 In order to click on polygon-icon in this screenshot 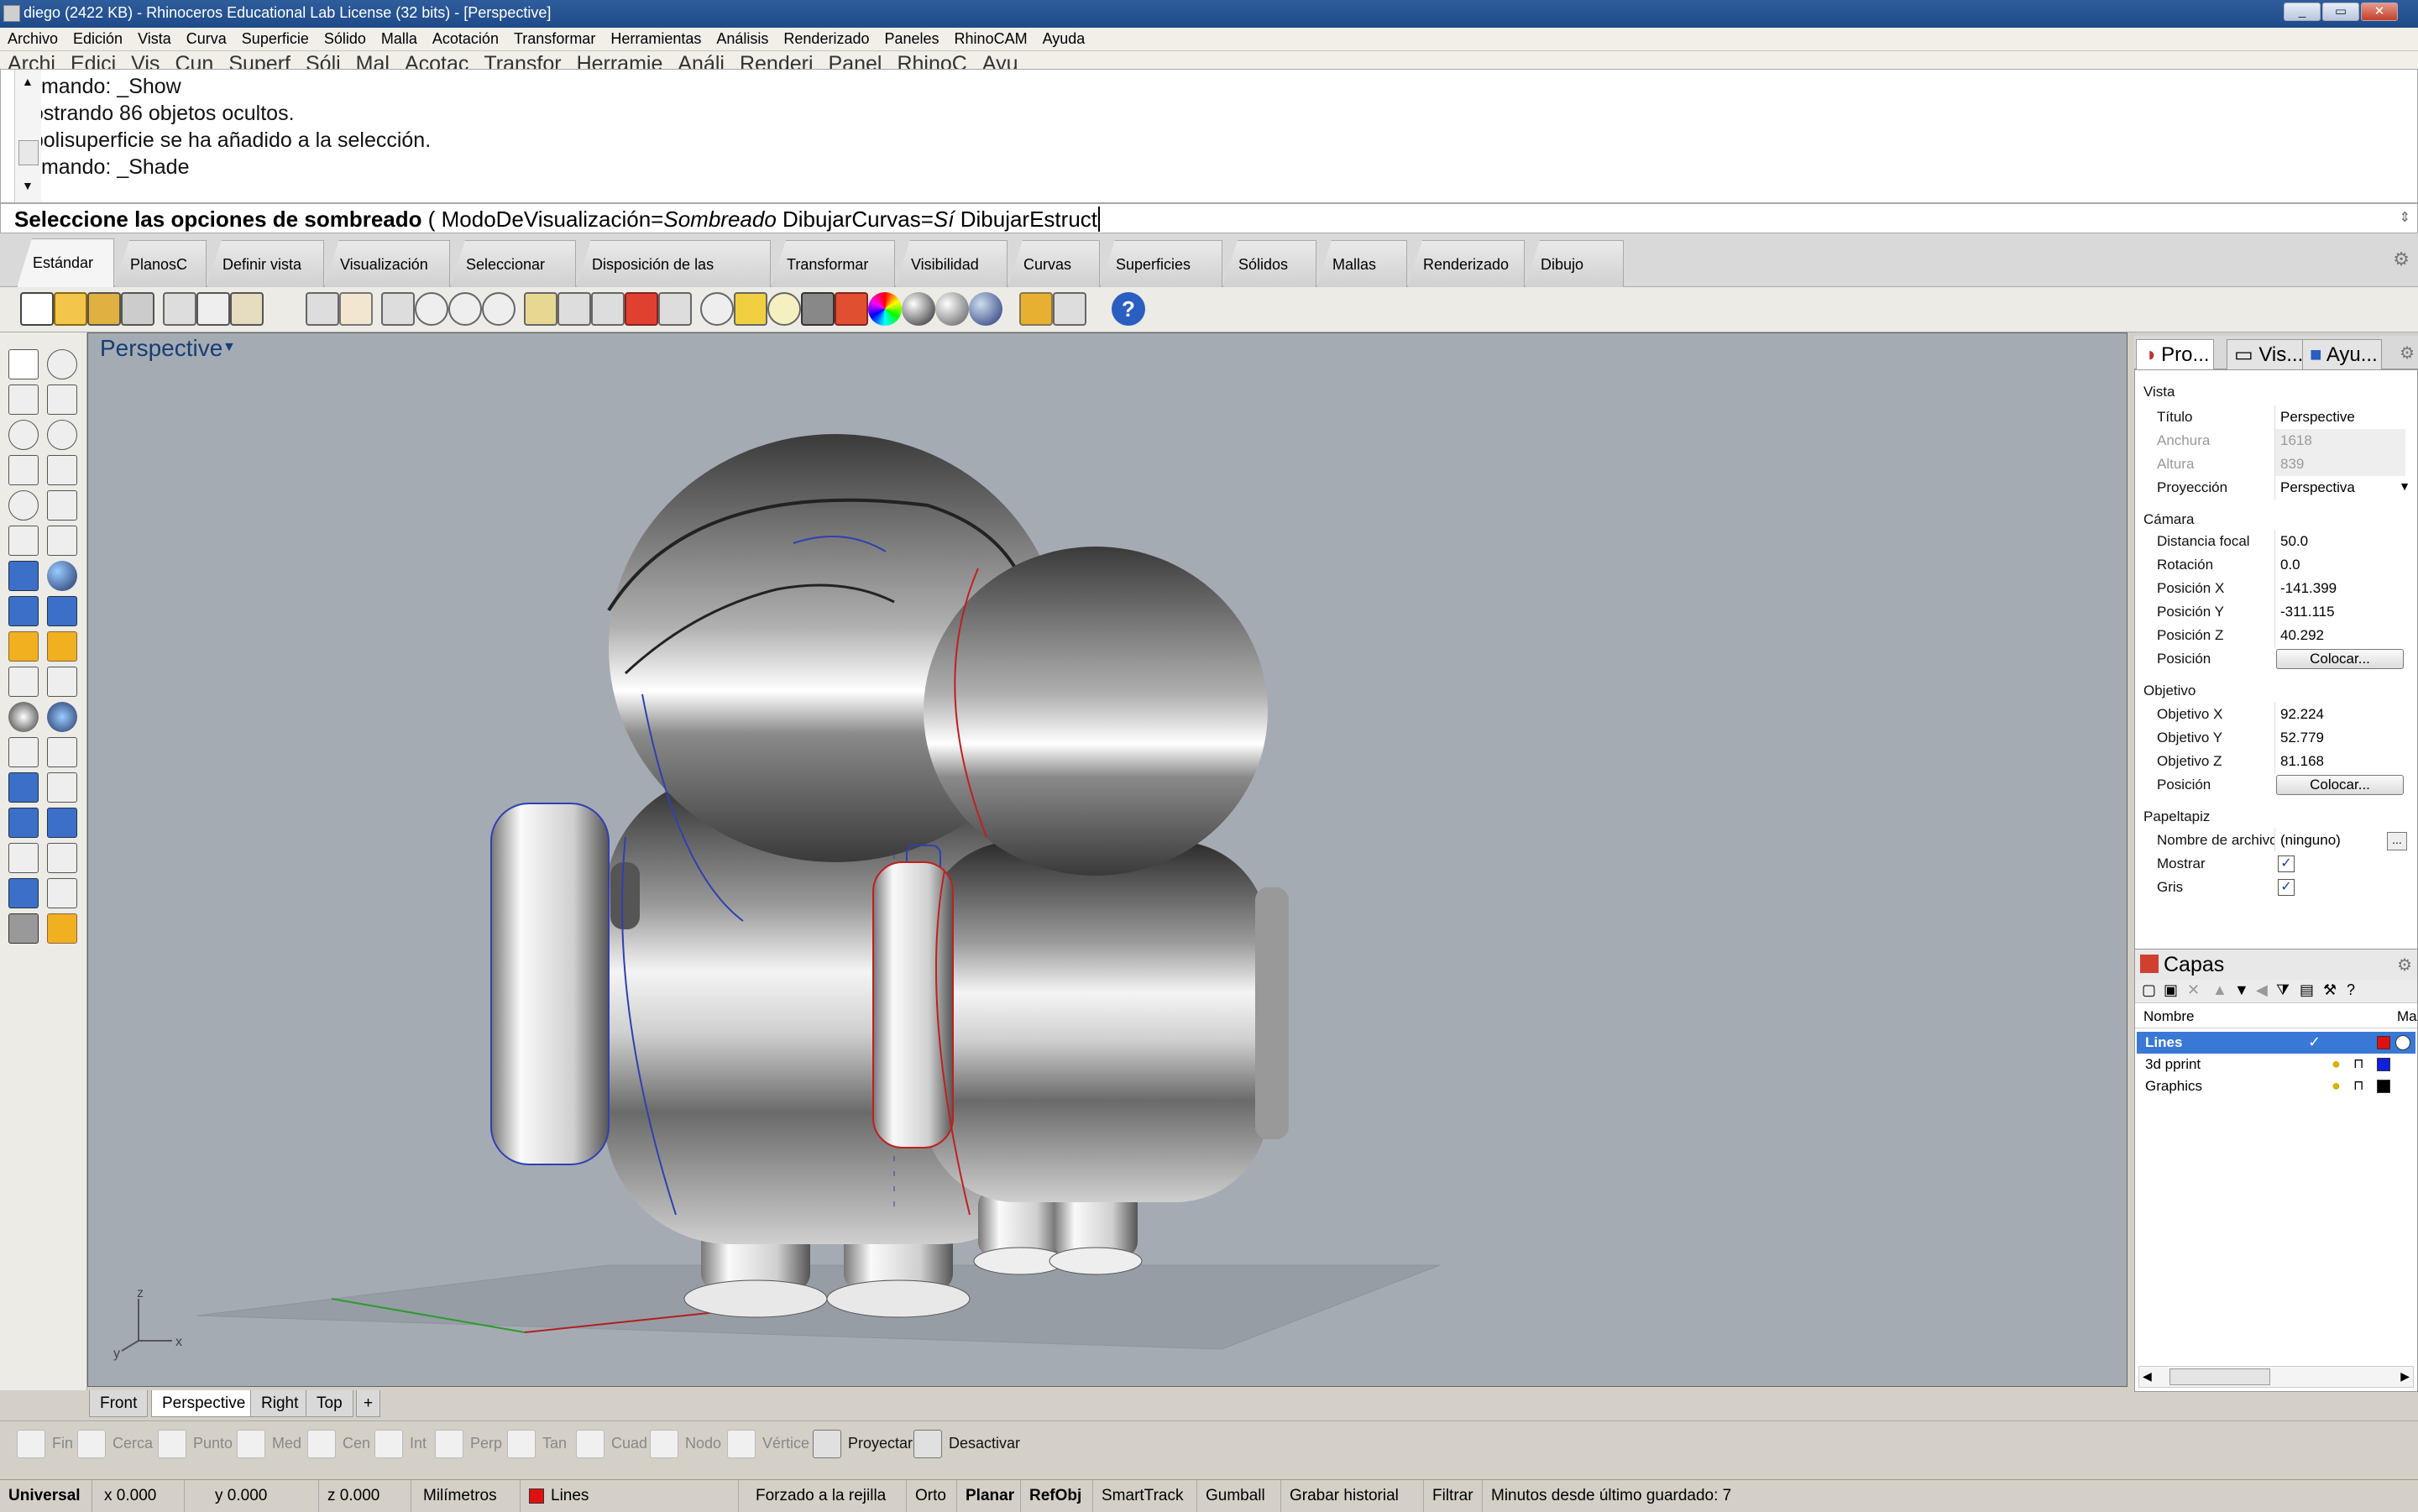, I will do `click(23, 470)`.